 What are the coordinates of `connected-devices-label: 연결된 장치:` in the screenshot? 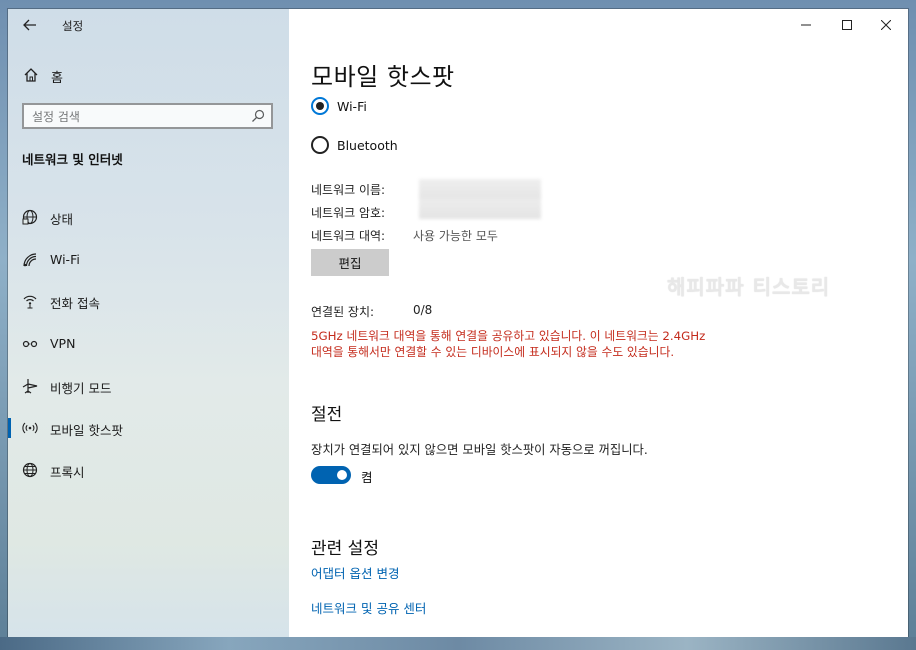 It's located at (343, 312).